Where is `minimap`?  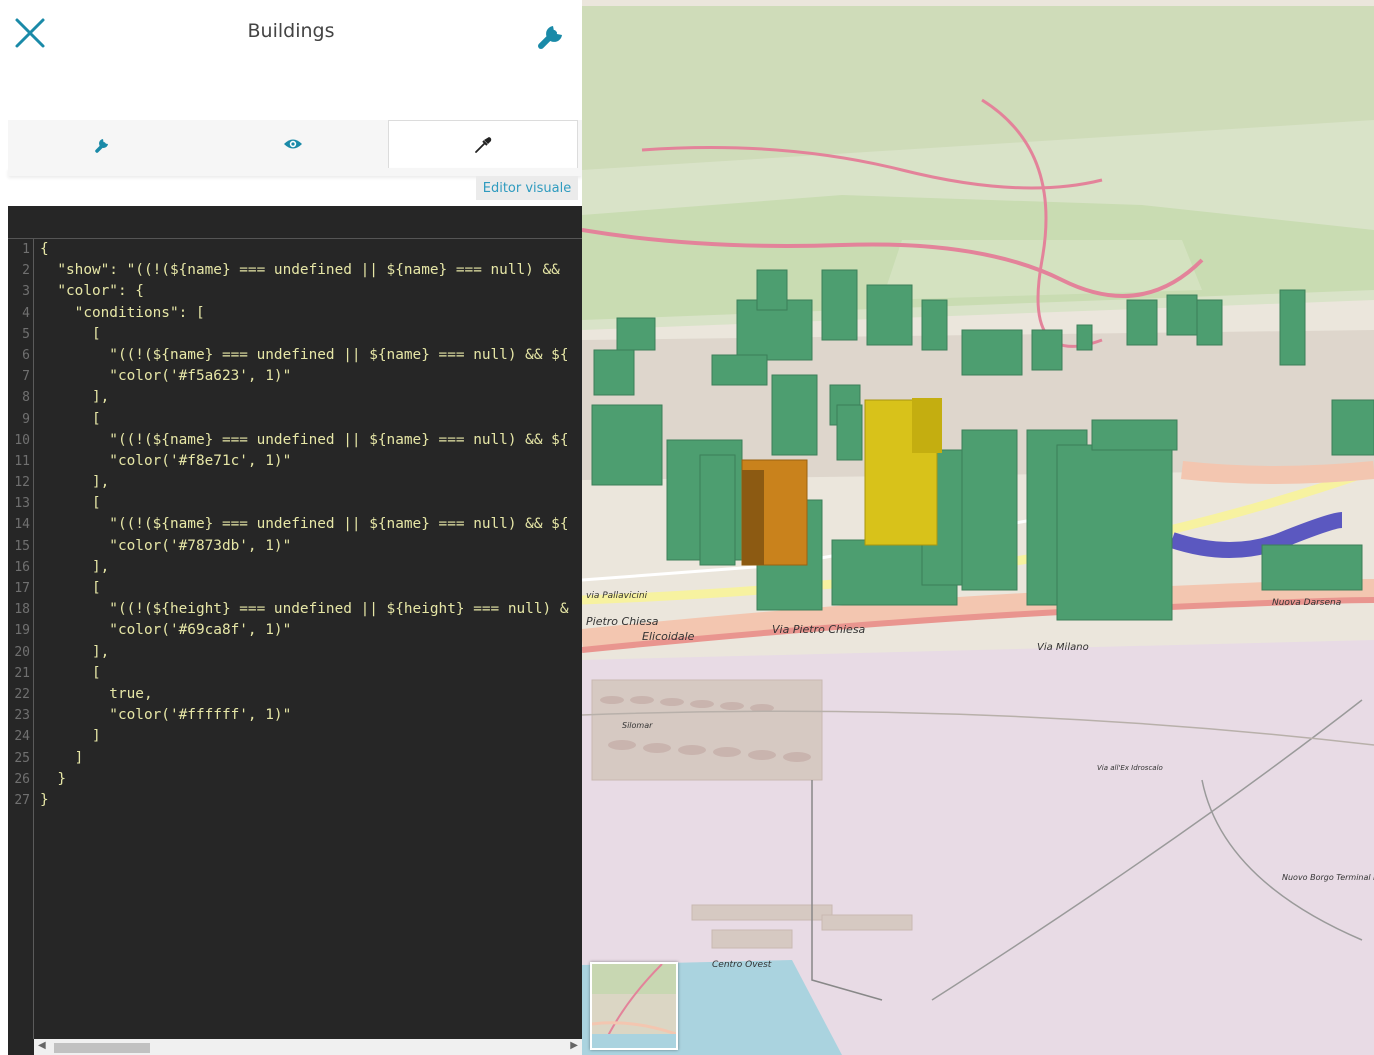
minimap is located at coordinates (634, 1006).